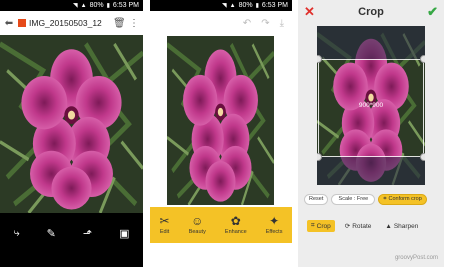 The width and height of the screenshot is (474, 267). I want to click on trash-icon: 🗑, so click(119, 23).